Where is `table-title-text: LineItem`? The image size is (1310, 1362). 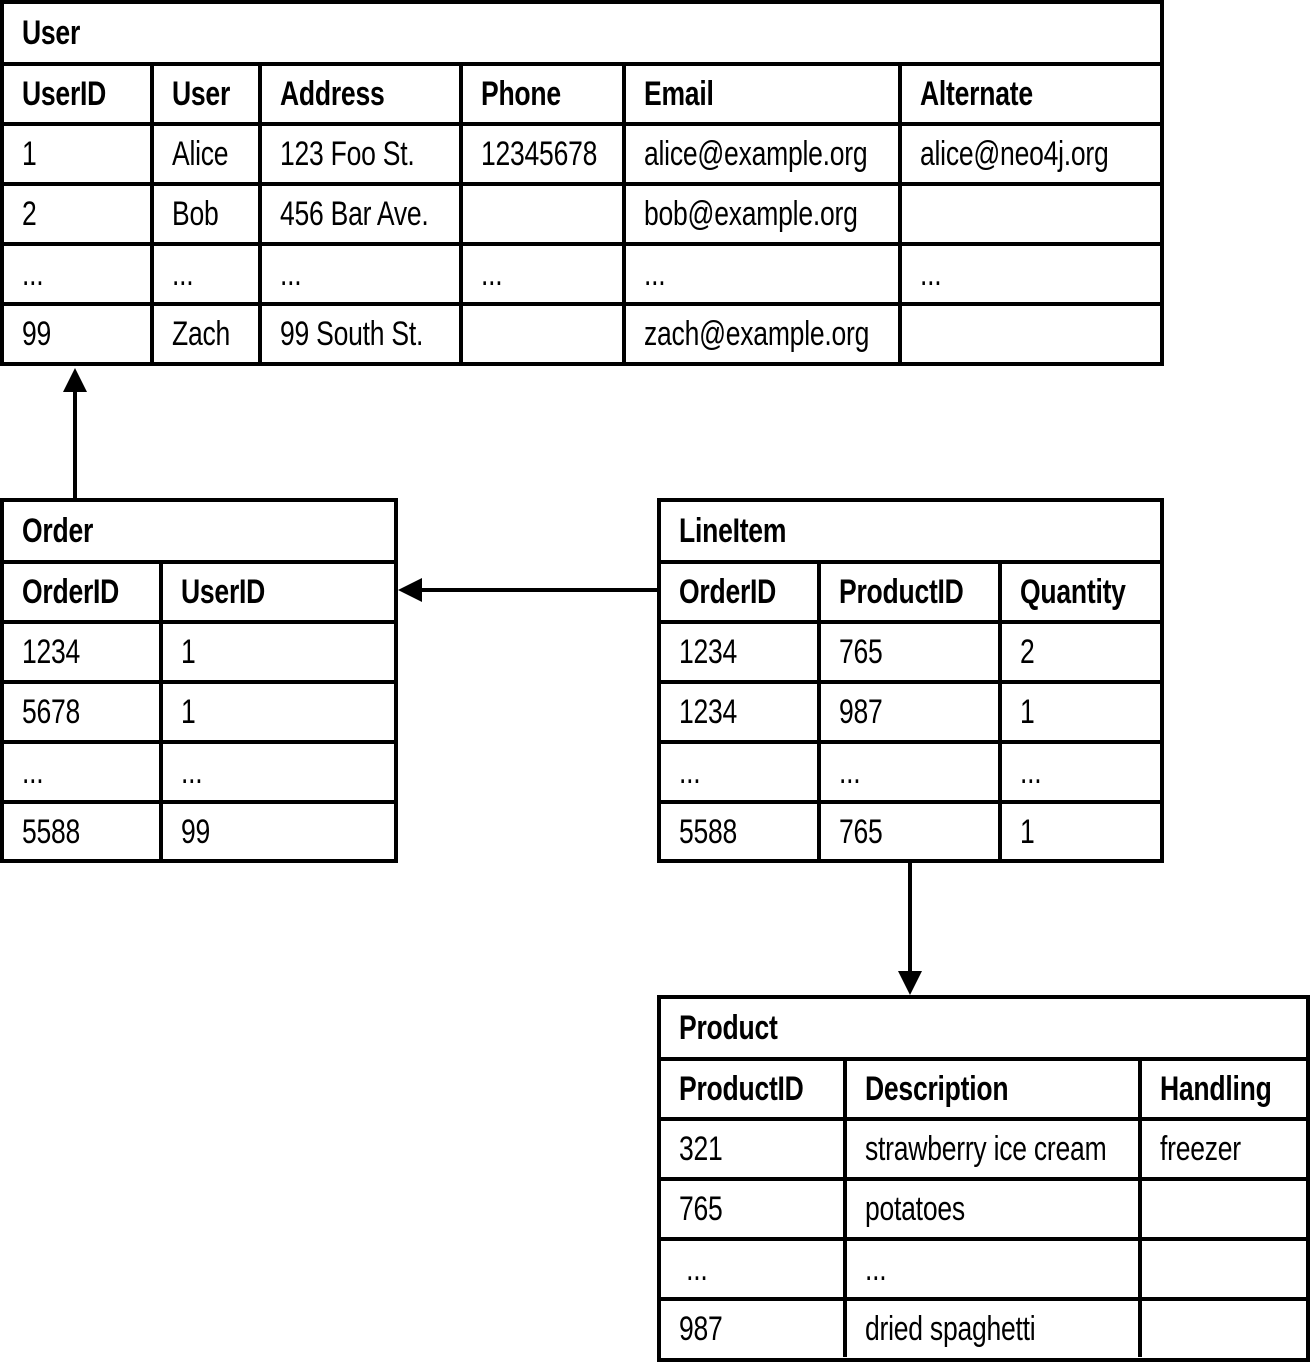 table-title-text: LineItem is located at coordinates (733, 530).